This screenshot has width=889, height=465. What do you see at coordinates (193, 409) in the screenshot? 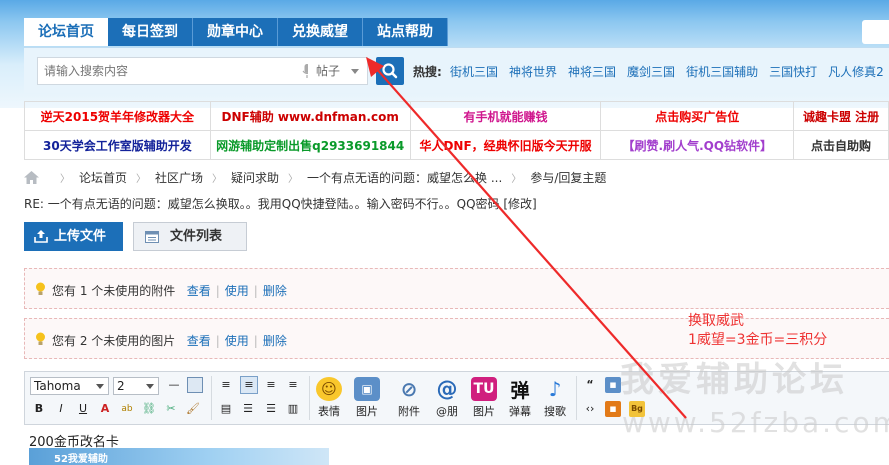
I see `clear-format-icon: 🖌` at bounding box center [193, 409].